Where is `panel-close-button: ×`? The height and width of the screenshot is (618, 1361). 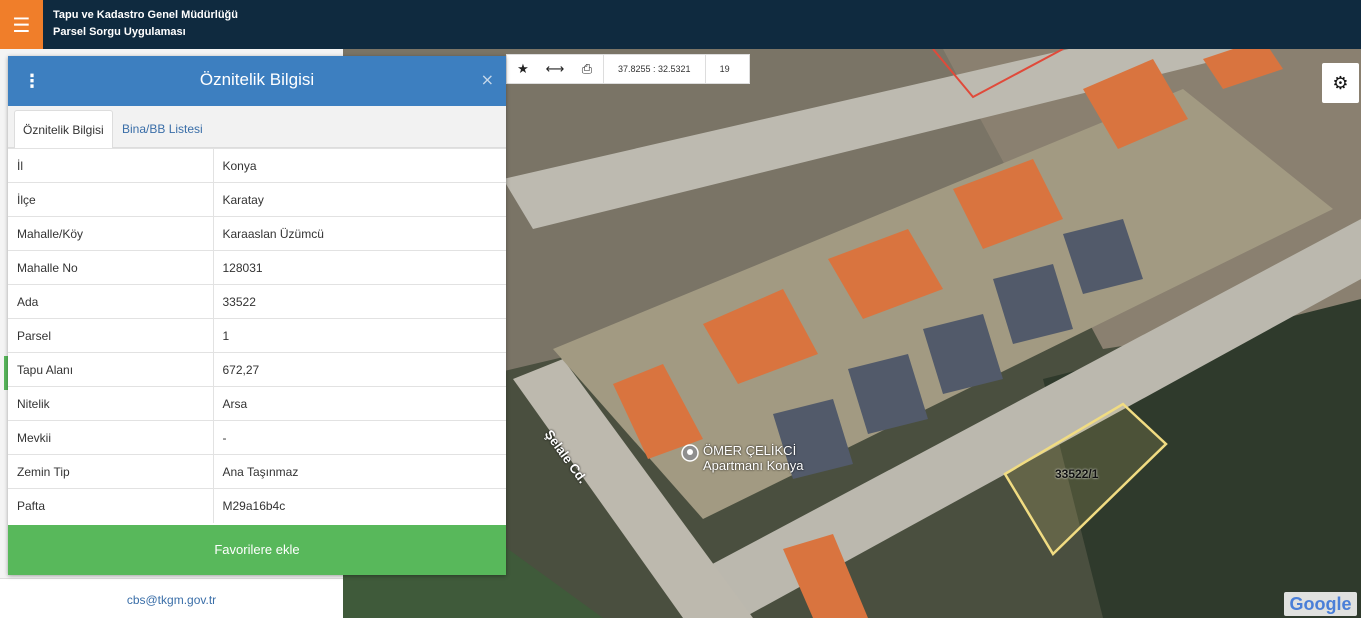
panel-close-button: × is located at coordinates (487, 79).